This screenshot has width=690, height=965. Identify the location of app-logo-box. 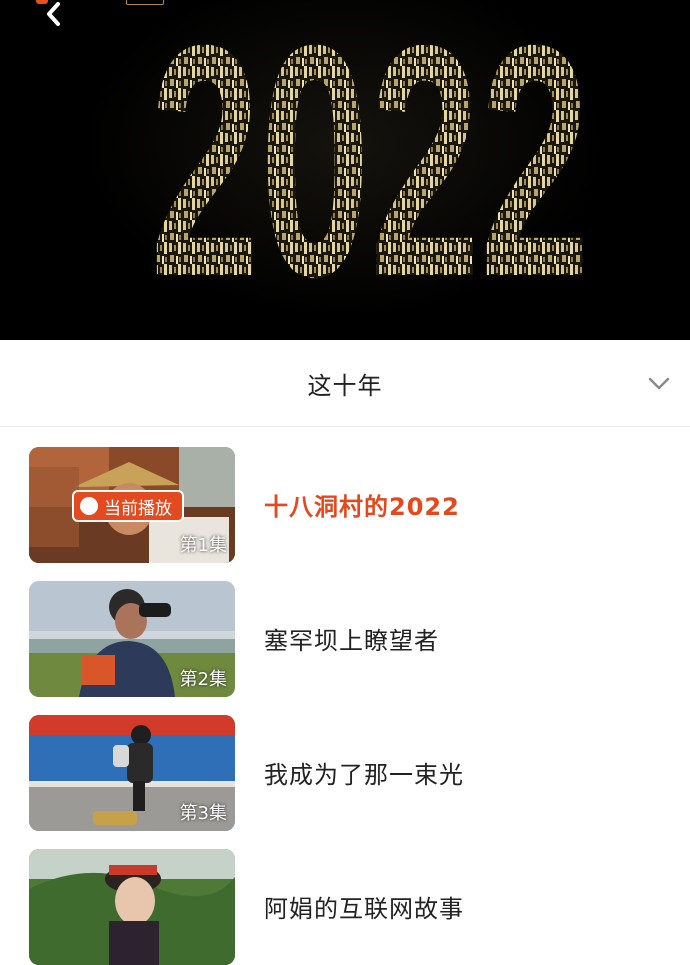
(145, 2).